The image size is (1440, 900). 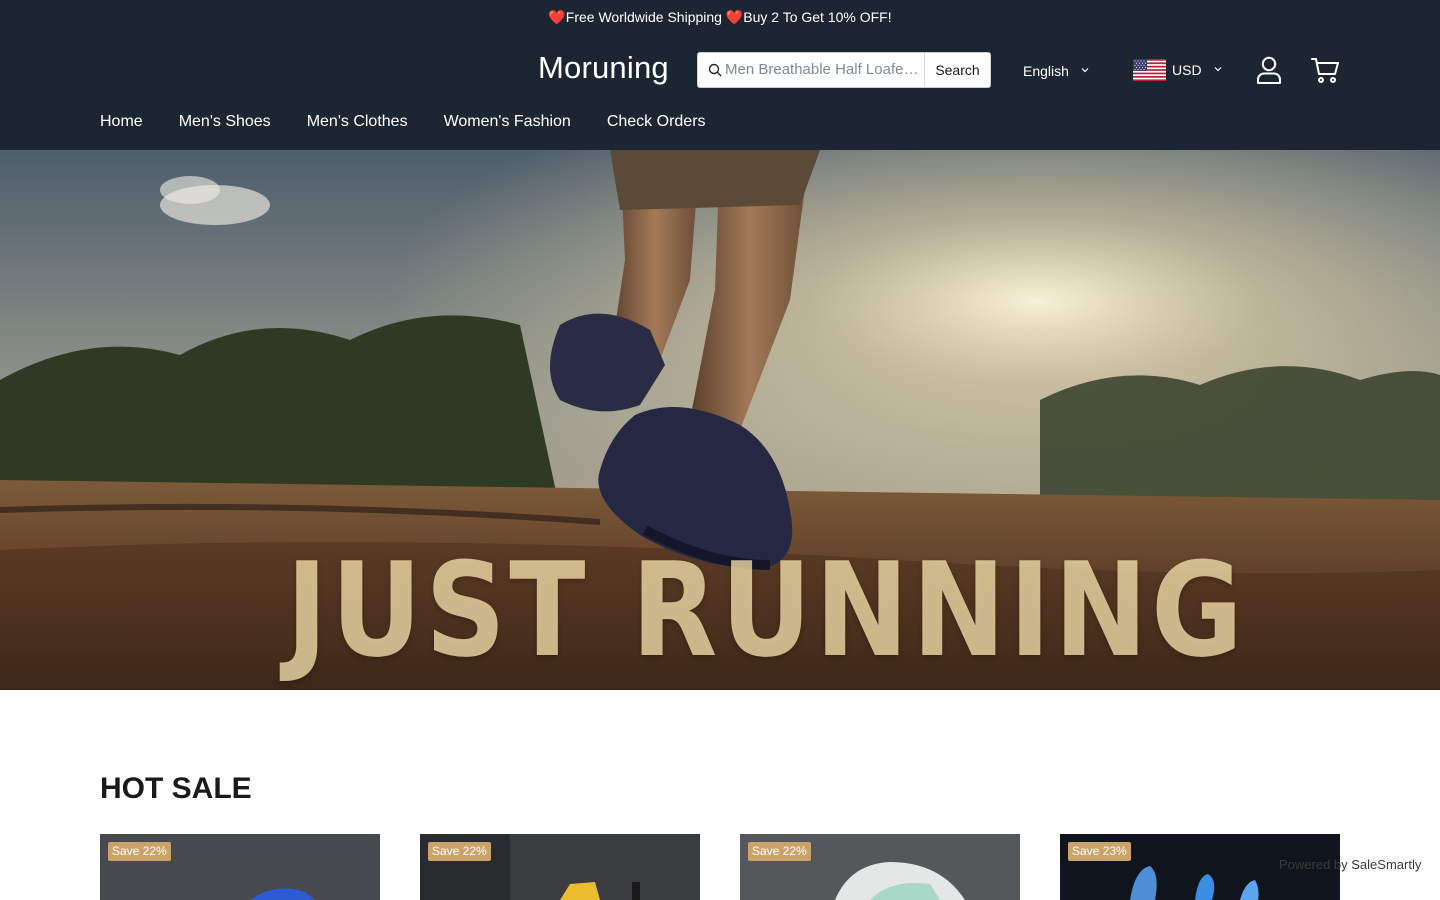 What do you see at coordinates (656, 122) in the screenshot?
I see `nav-item-check-orders: Check Orders` at bounding box center [656, 122].